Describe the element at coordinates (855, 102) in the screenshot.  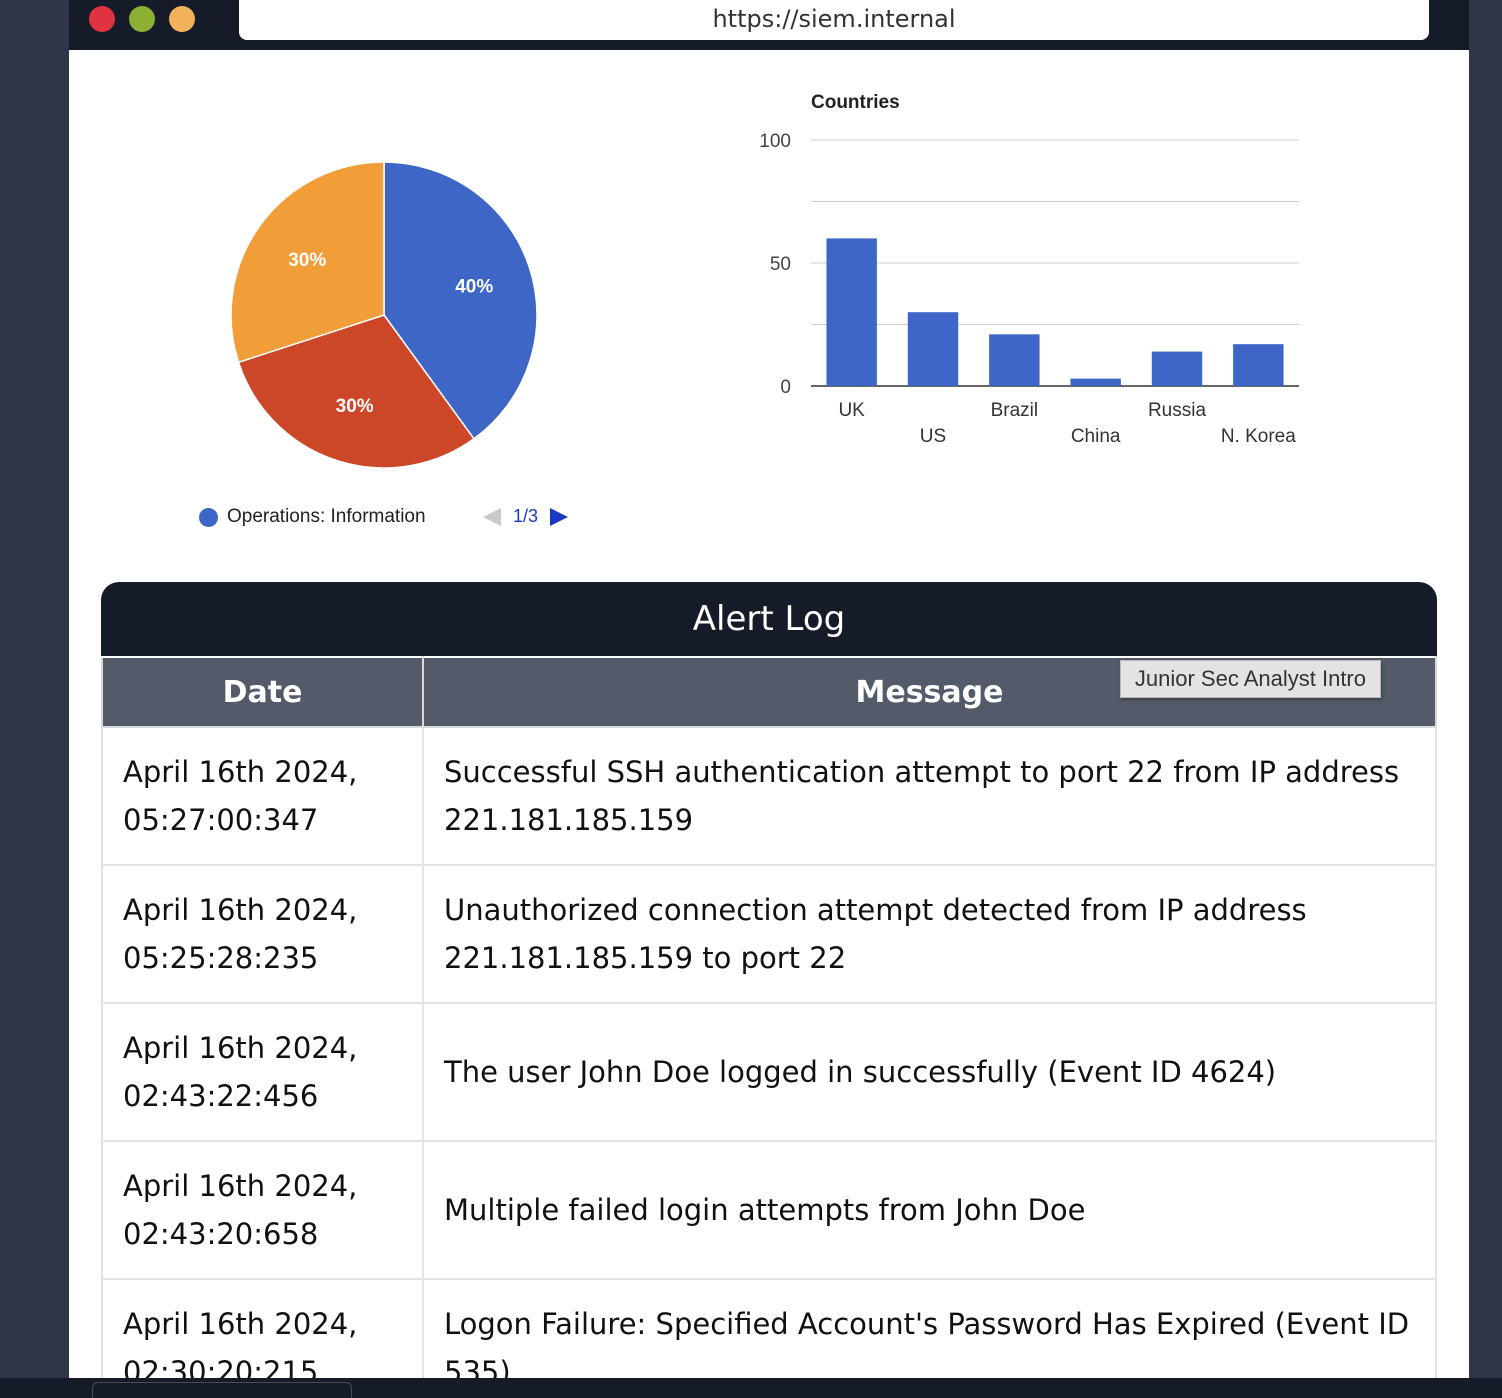
I see `chart-title: Countries` at that location.